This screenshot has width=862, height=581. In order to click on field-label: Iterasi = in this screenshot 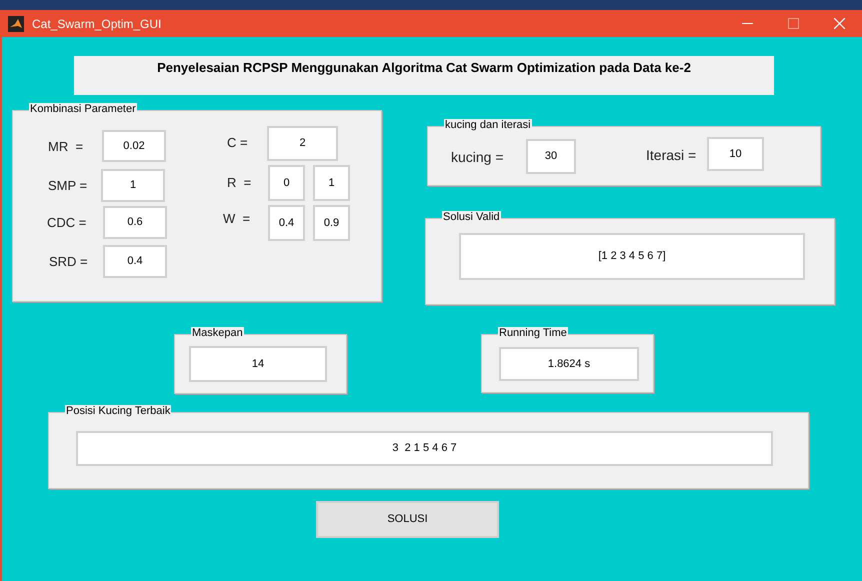, I will do `click(671, 155)`.